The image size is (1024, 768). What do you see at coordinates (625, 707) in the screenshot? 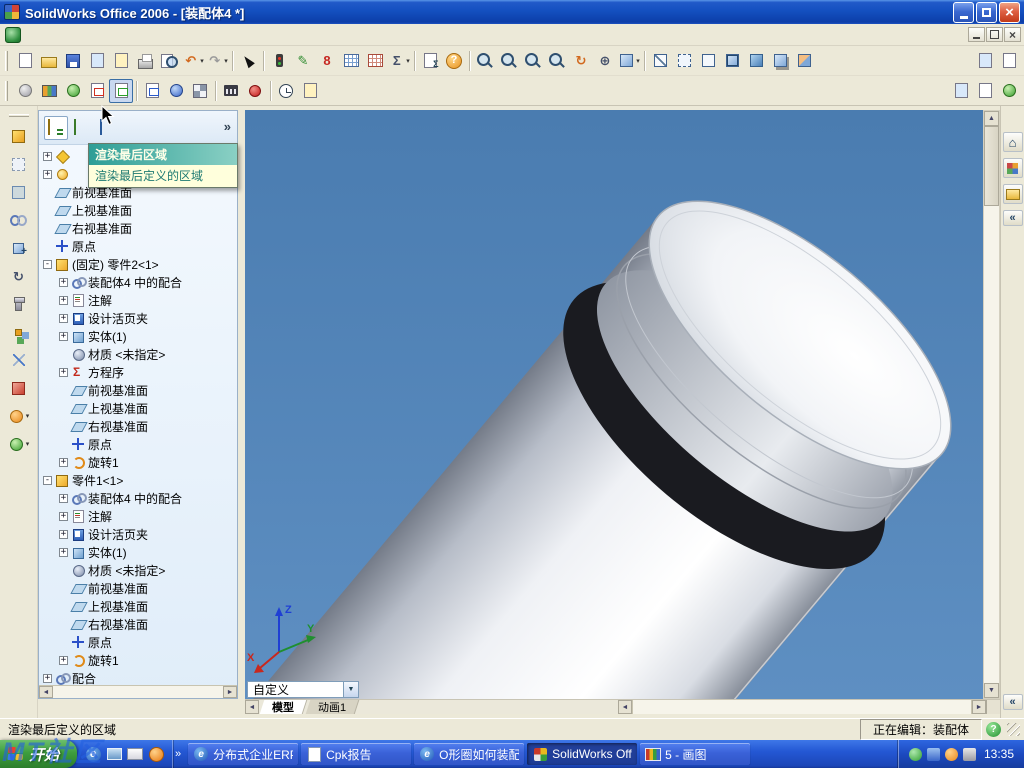
I see `hscroll-left-icon` at bounding box center [625, 707].